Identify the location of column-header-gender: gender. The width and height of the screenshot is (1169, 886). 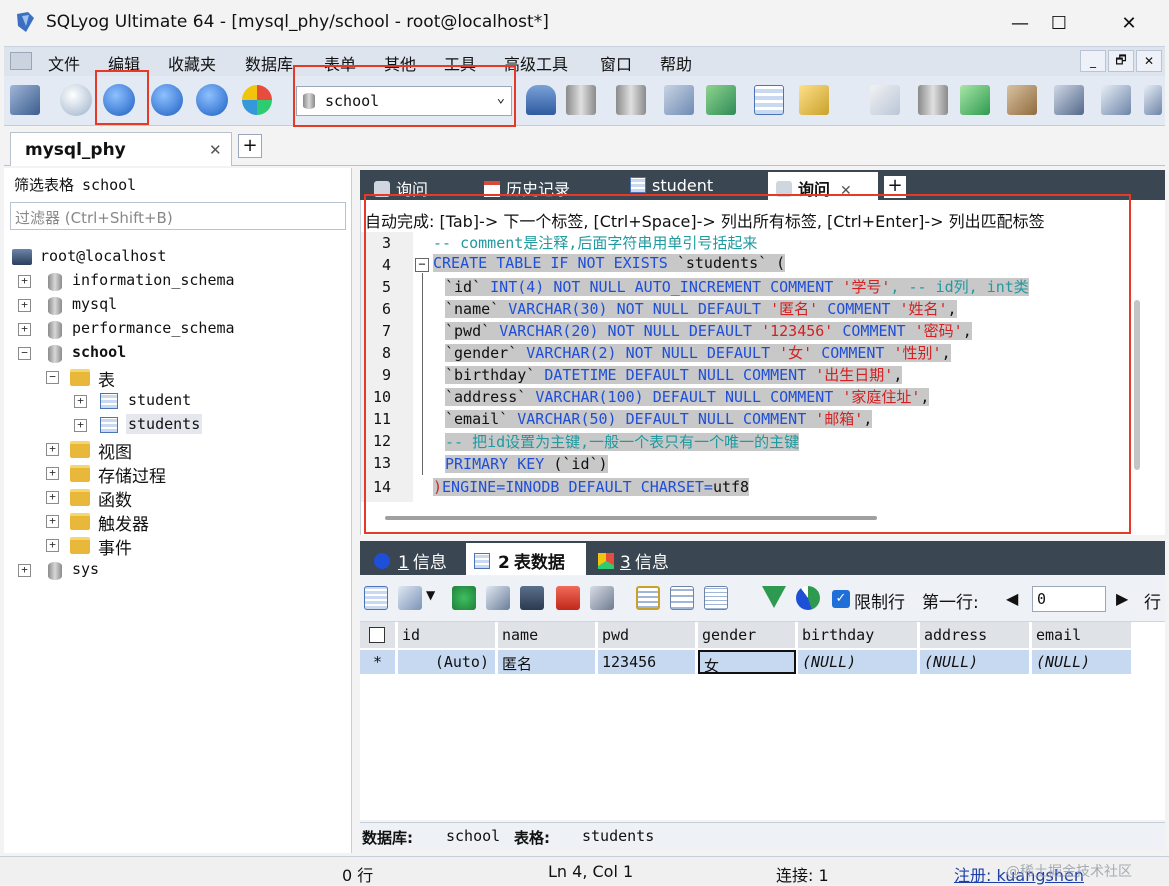
(747, 635).